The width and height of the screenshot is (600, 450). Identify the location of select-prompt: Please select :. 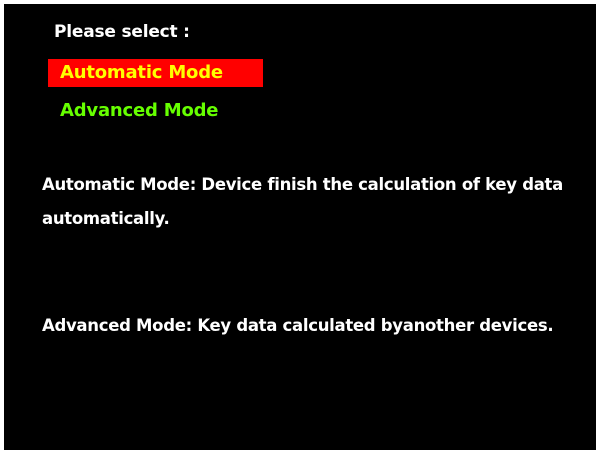
(122, 32).